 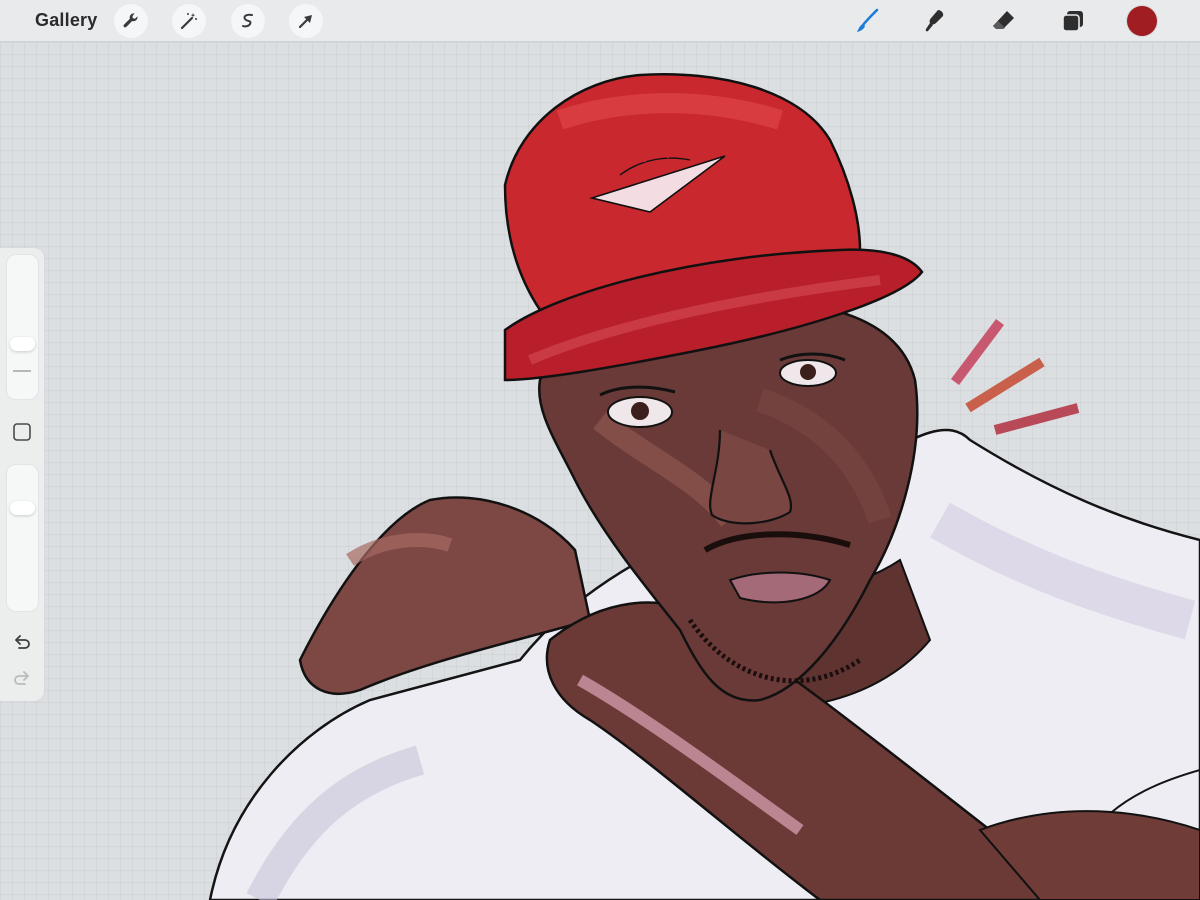 I want to click on transform-arrow-icon, so click(x=305, y=22).